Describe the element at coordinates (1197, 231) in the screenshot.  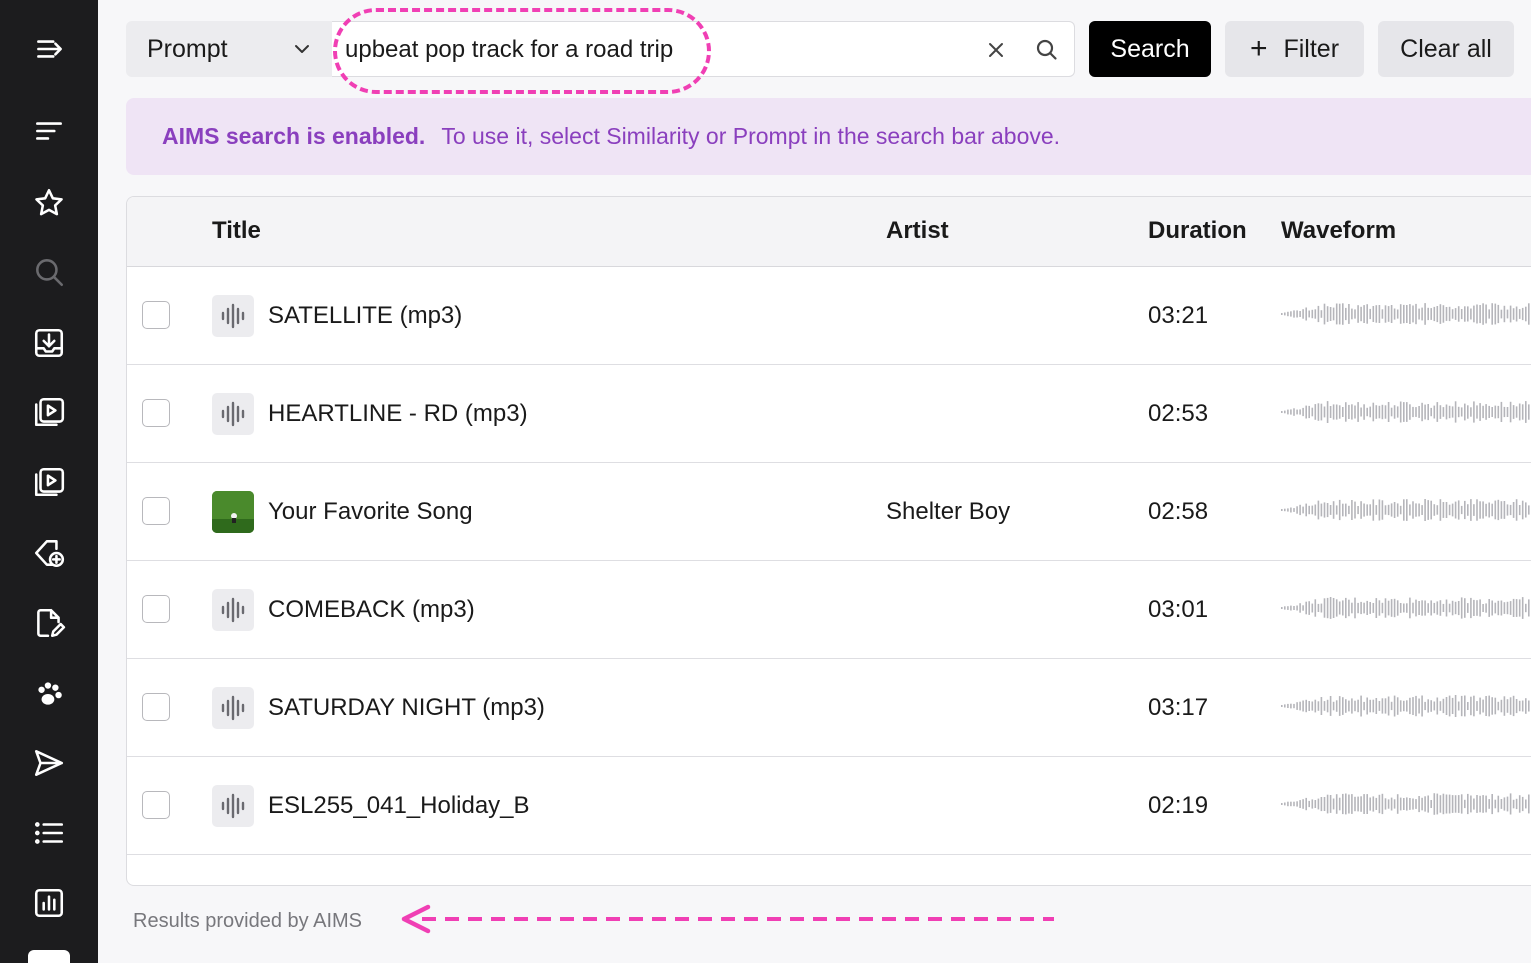
I see `column-header-duration: Duration` at that location.